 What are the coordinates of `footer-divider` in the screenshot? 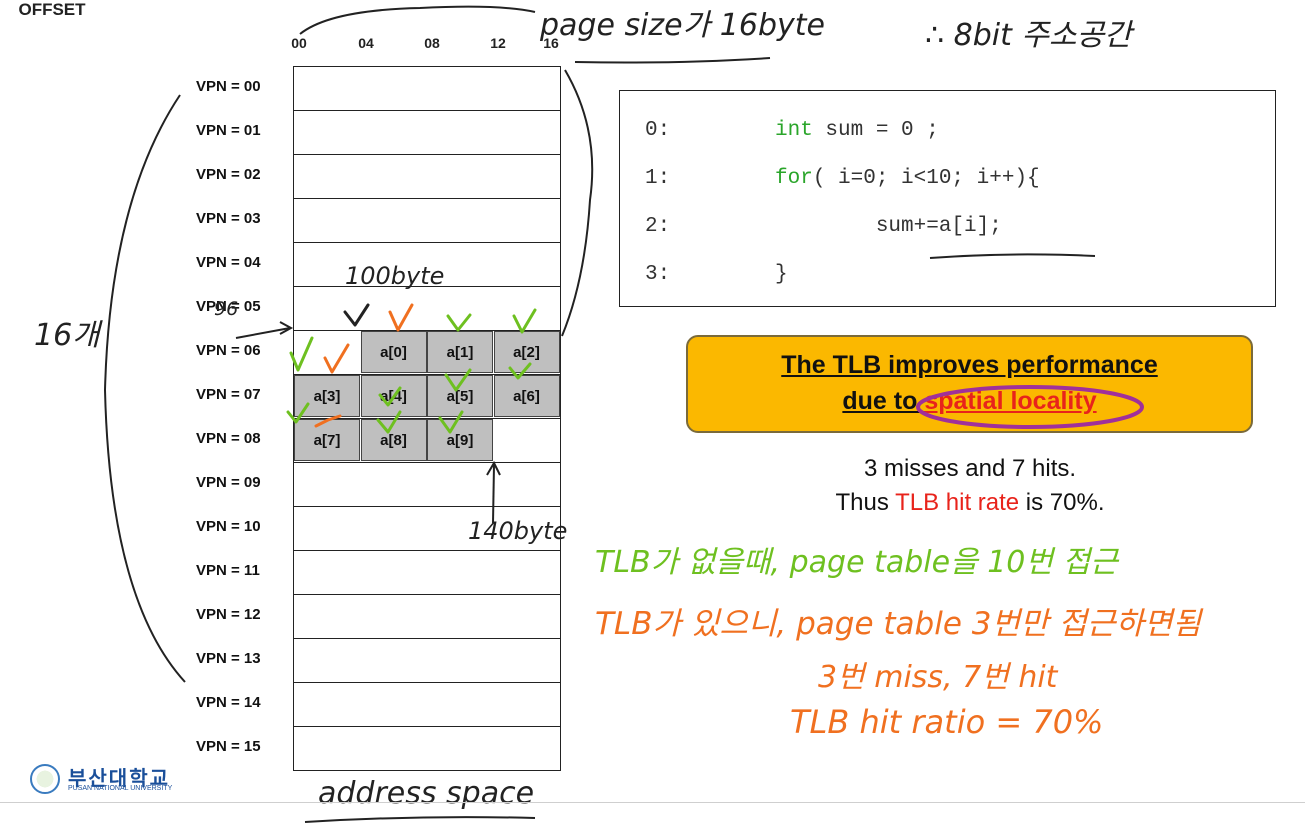 It's located at (652, 802).